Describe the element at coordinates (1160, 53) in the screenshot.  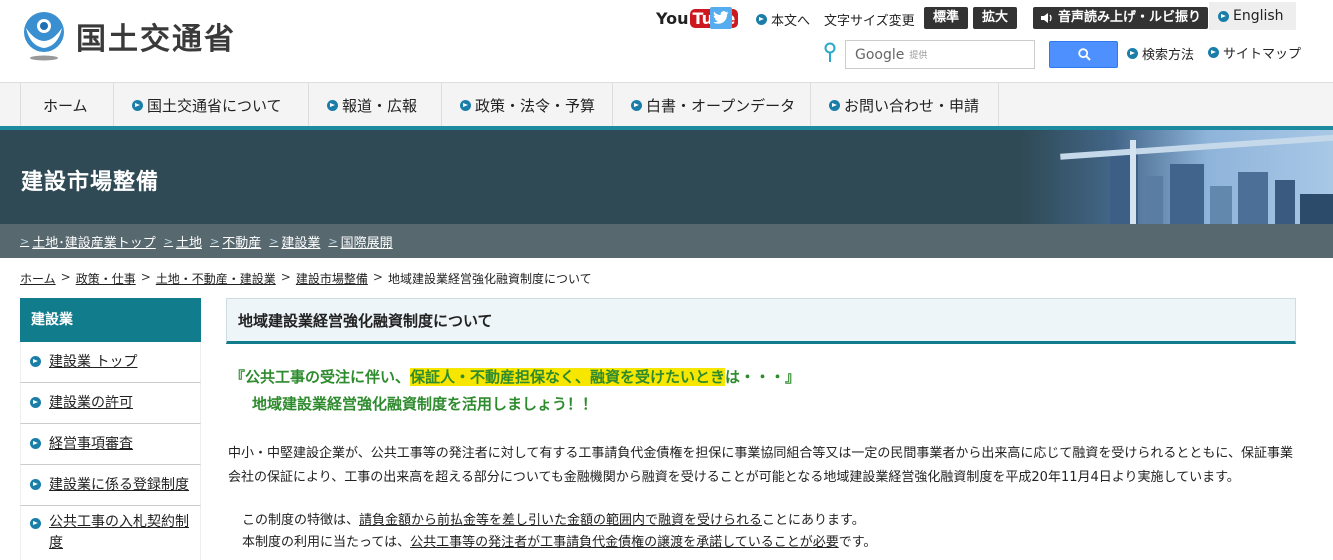
I see `search-method-link: 検索方法` at that location.